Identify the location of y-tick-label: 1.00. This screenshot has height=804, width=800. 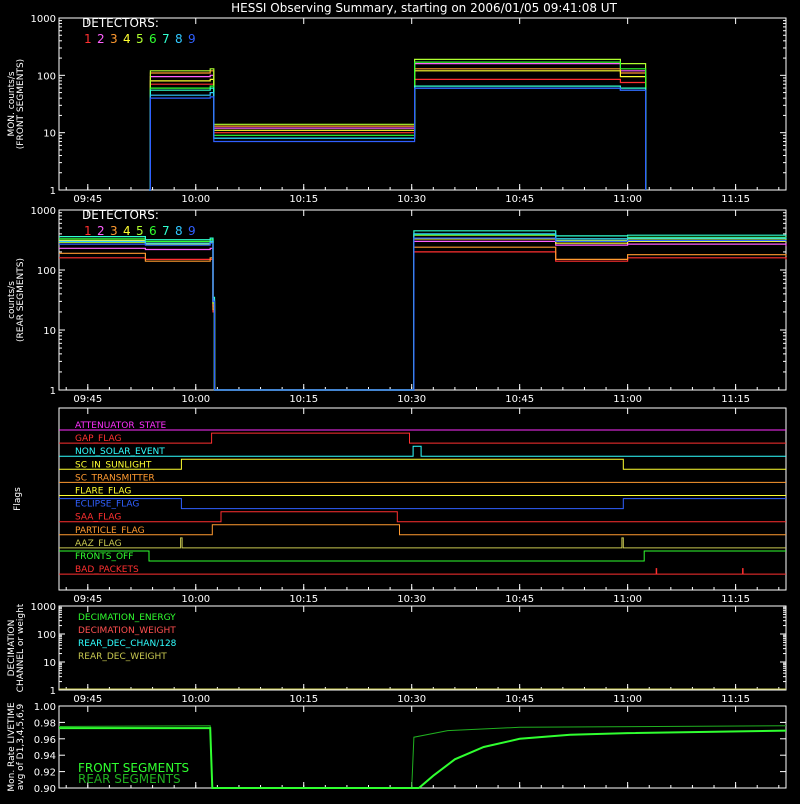
(45, 707).